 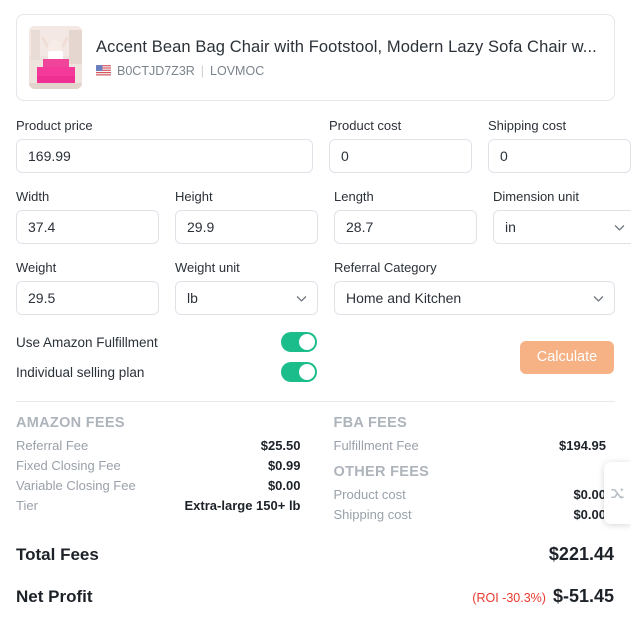 I want to click on field-dimension-unit: Dimension unit in, so click(x=562, y=217).